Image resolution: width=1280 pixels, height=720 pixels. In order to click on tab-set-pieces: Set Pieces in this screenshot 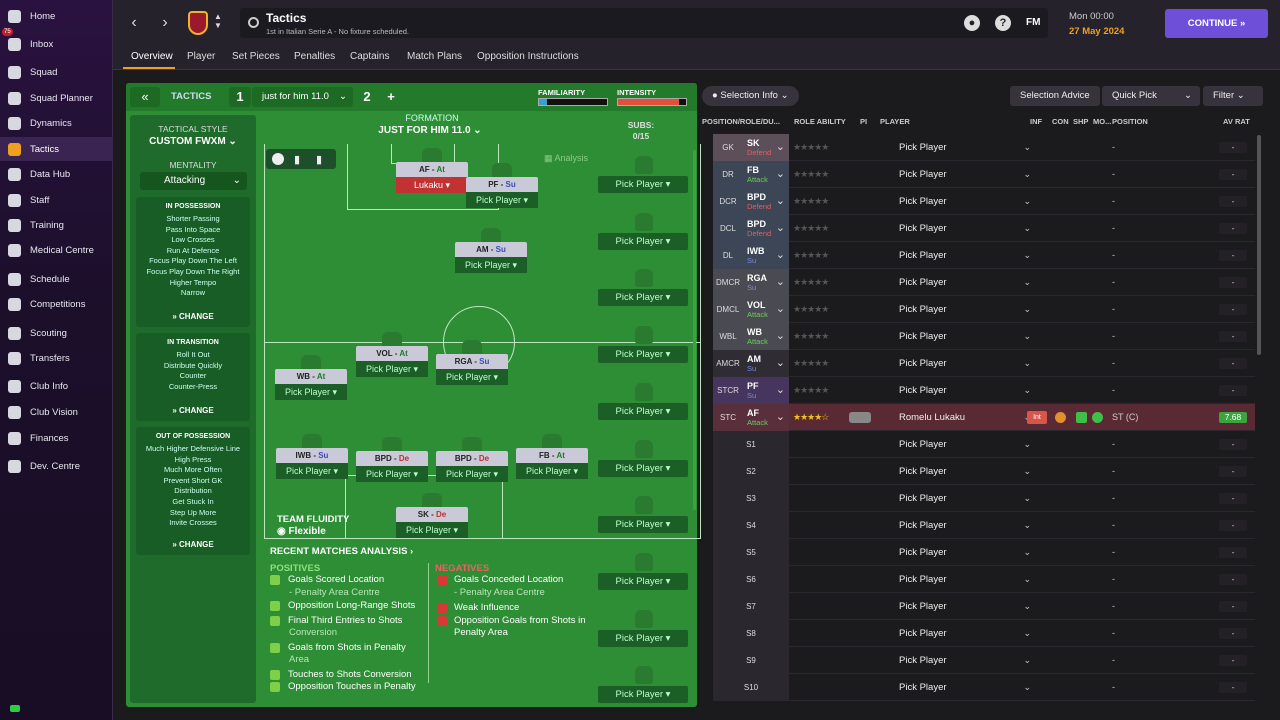, I will do `click(256, 56)`.